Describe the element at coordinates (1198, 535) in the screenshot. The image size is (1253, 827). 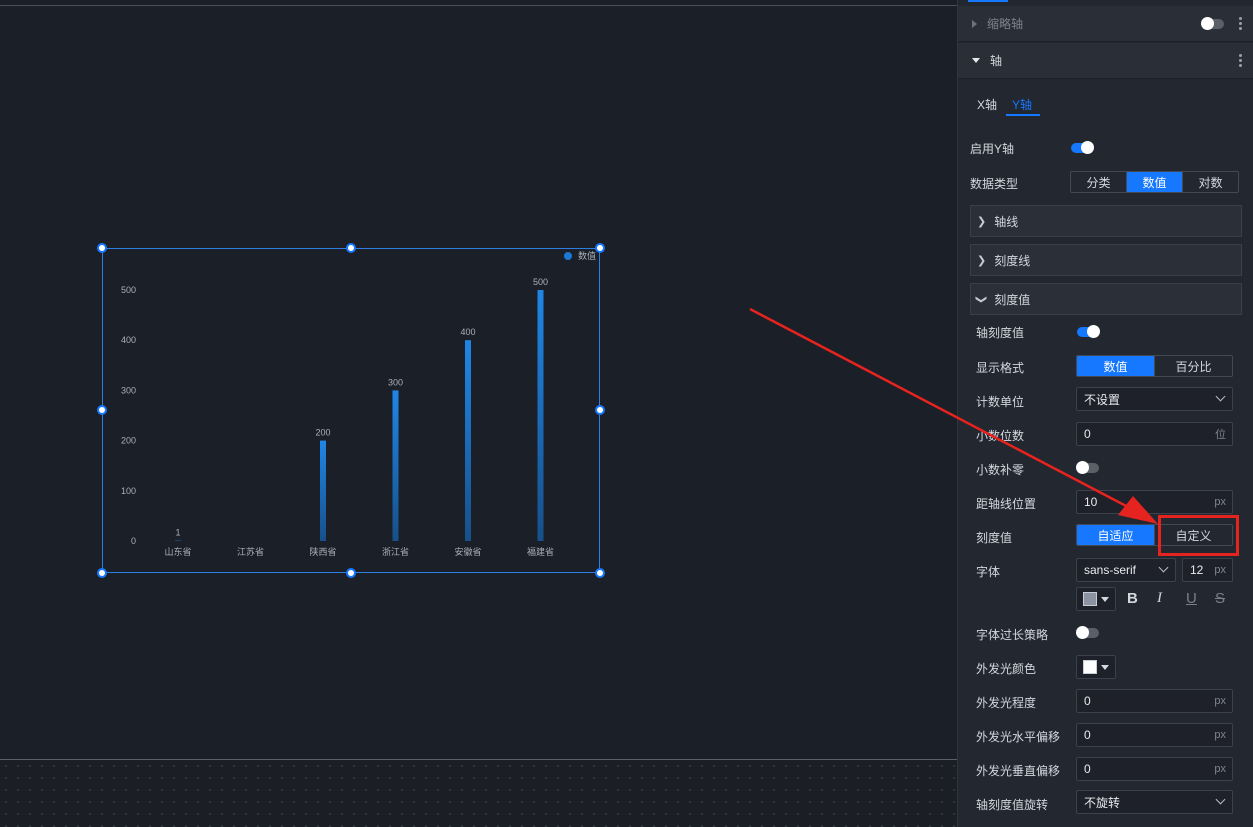
I see `annotation-highlight-box` at that location.